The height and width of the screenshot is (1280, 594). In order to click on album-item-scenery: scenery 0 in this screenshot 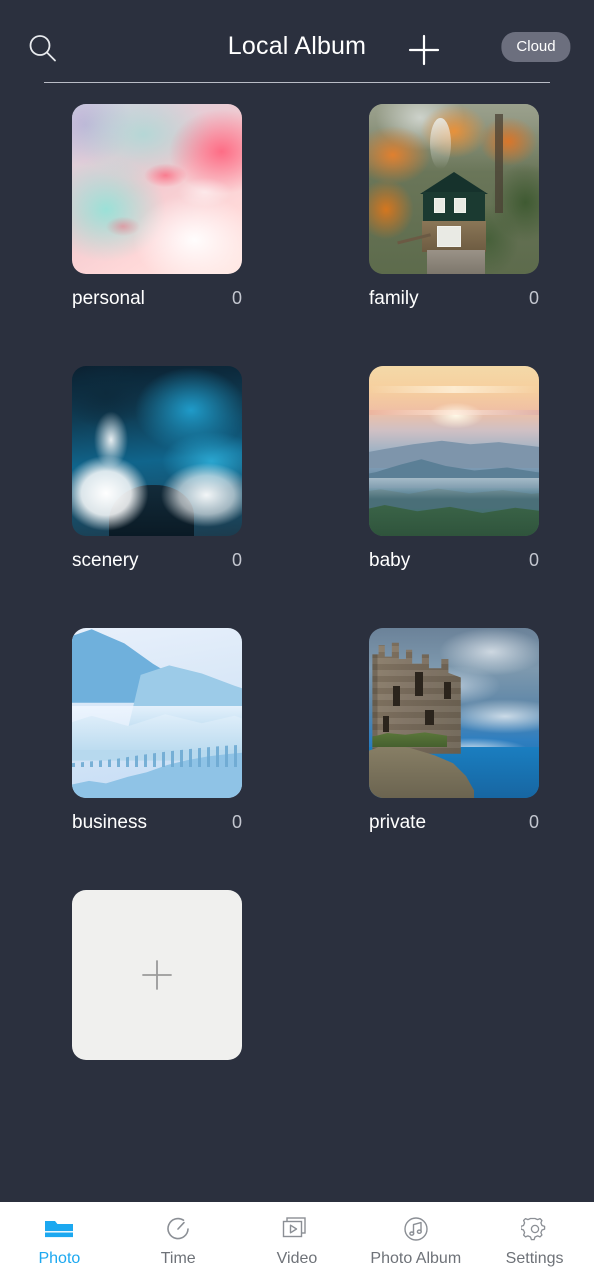, I will do `click(148, 469)`.